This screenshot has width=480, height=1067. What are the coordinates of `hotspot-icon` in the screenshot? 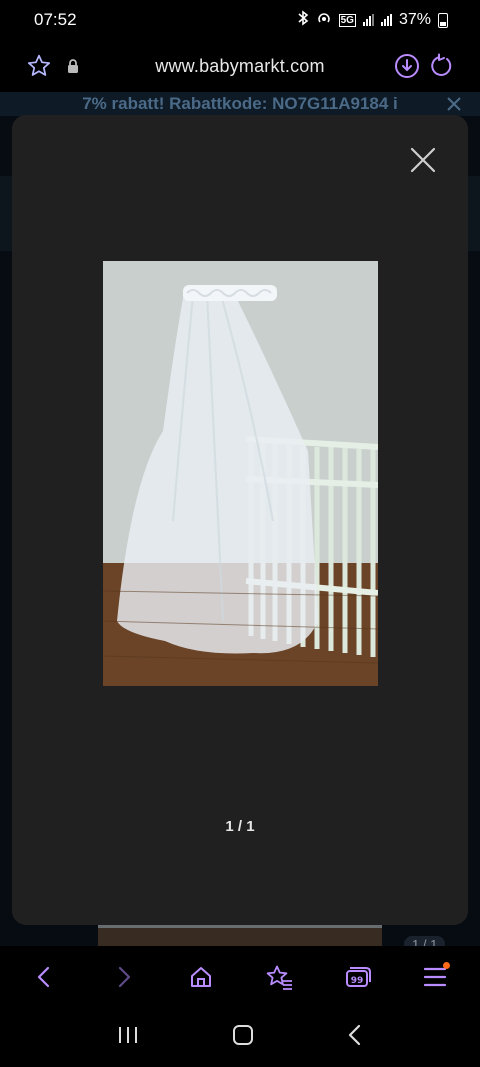 It's located at (324, 20).